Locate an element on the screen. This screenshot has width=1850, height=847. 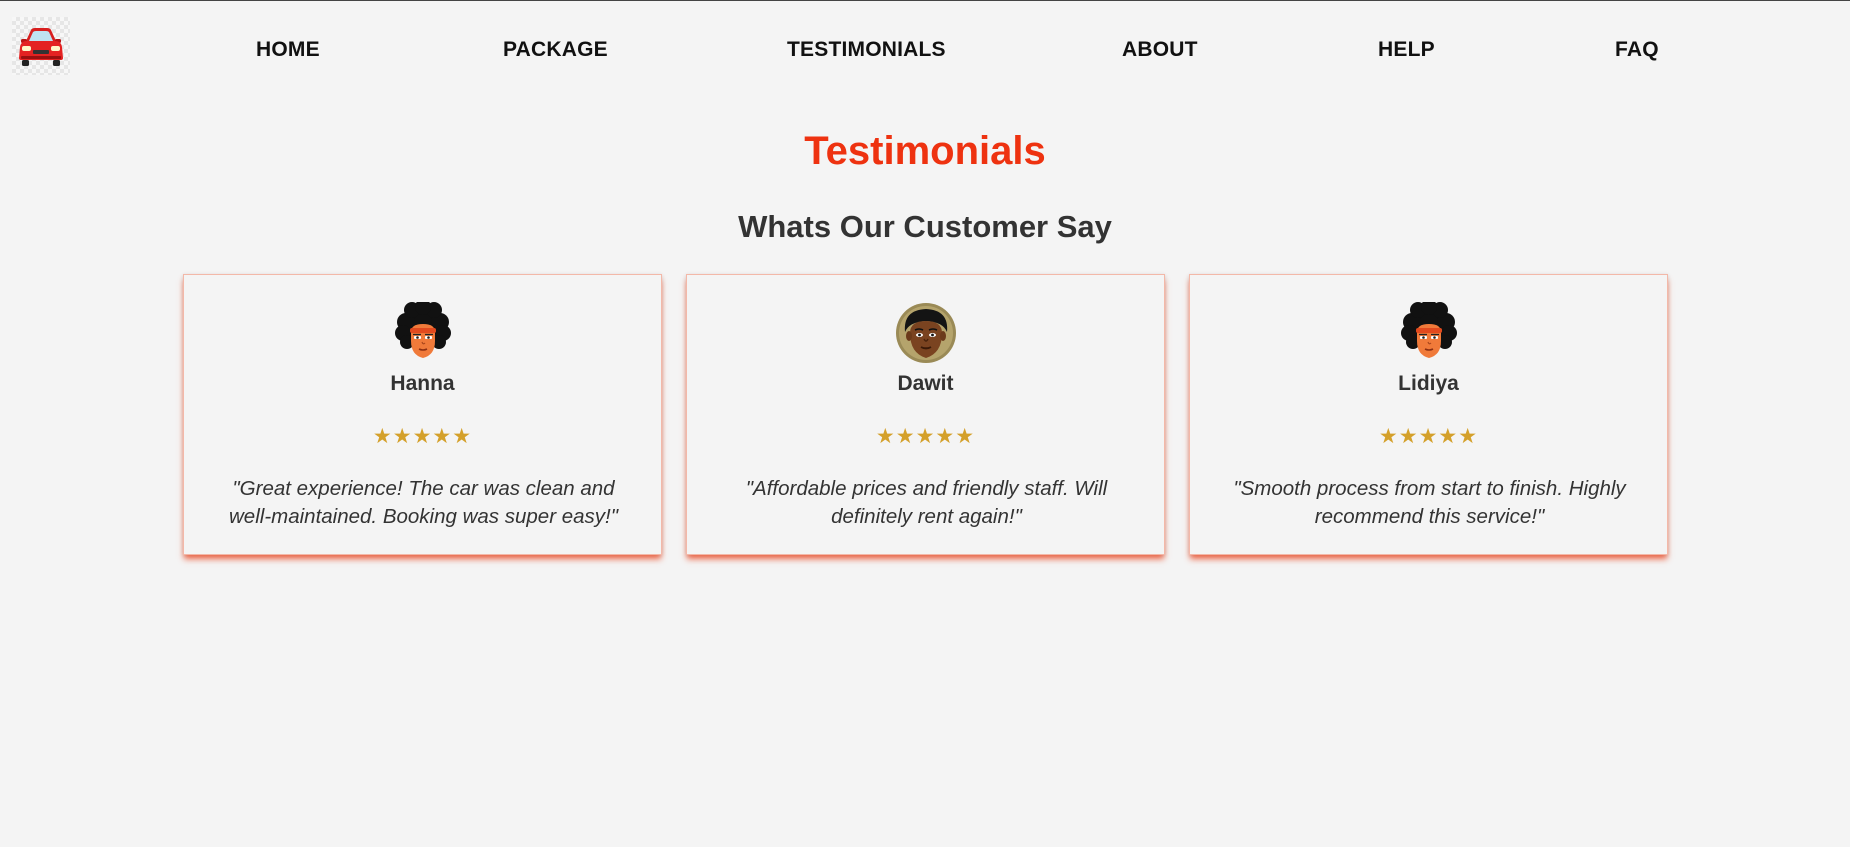
customer-name: Dawit is located at coordinates (925, 383).